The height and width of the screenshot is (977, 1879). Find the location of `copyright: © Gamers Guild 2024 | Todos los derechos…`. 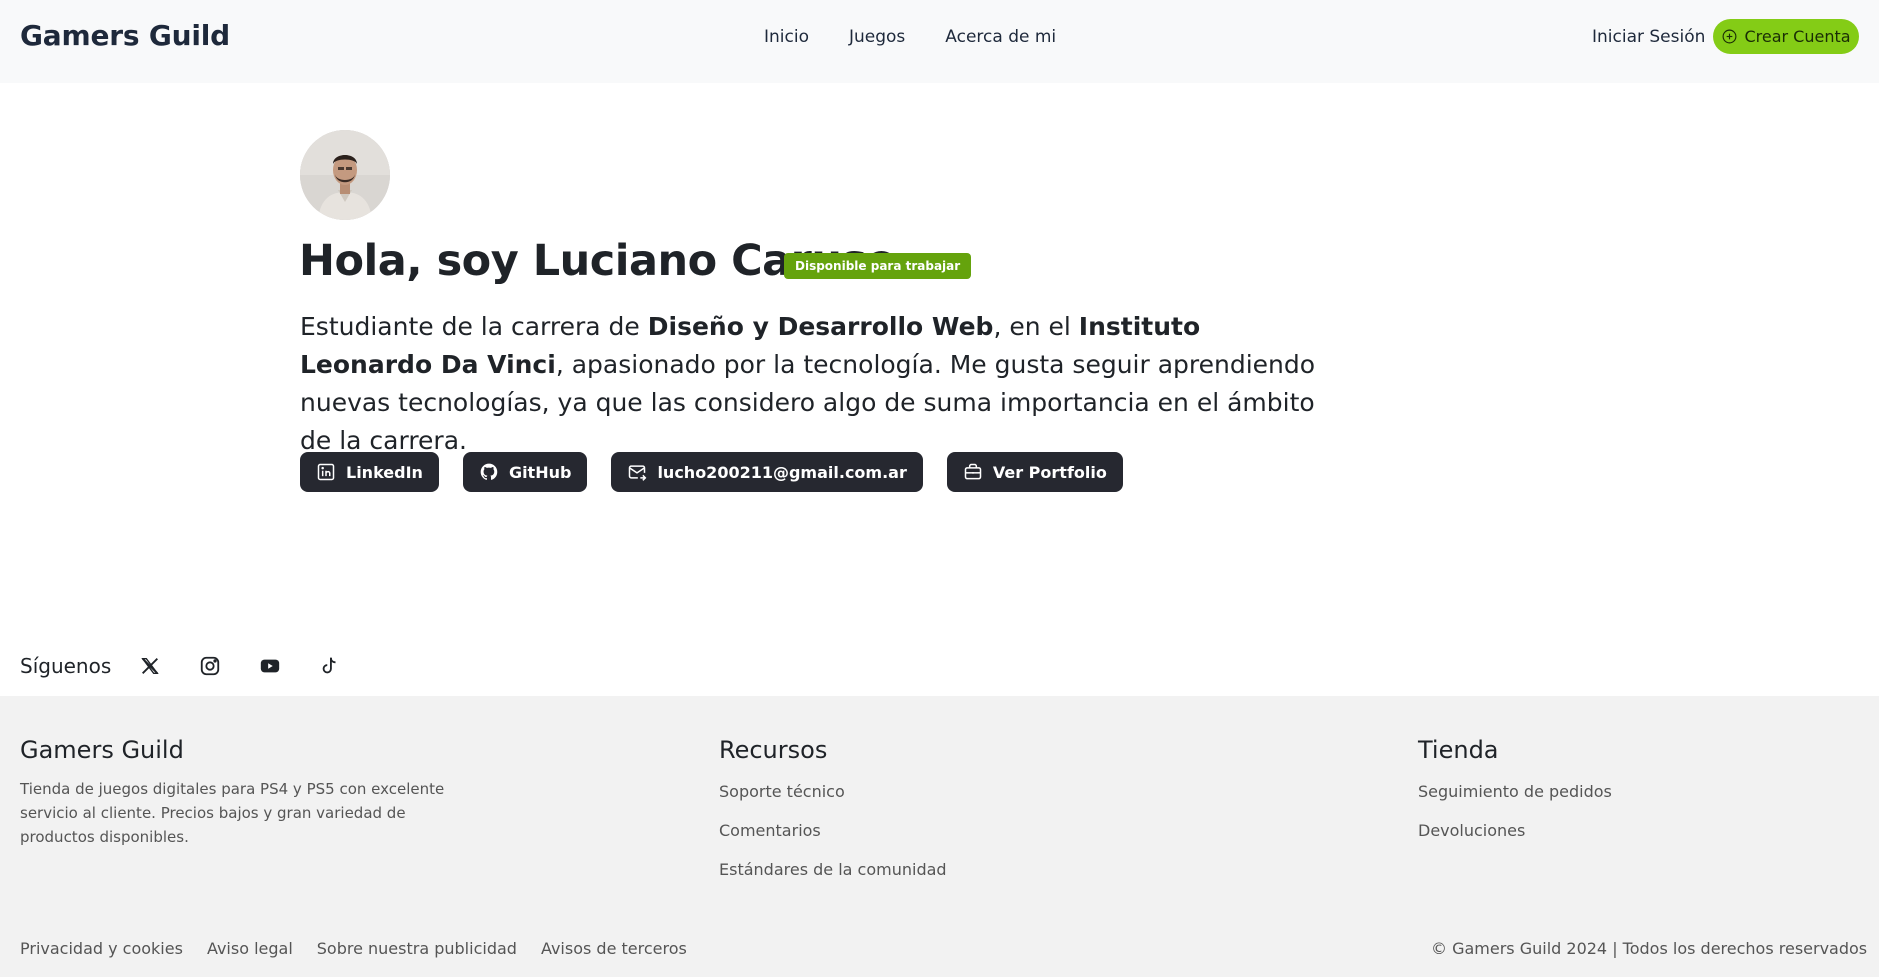

copyright: © Gamers Guild 2024 | Todos los derechos… is located at coordinates (1649, 948).